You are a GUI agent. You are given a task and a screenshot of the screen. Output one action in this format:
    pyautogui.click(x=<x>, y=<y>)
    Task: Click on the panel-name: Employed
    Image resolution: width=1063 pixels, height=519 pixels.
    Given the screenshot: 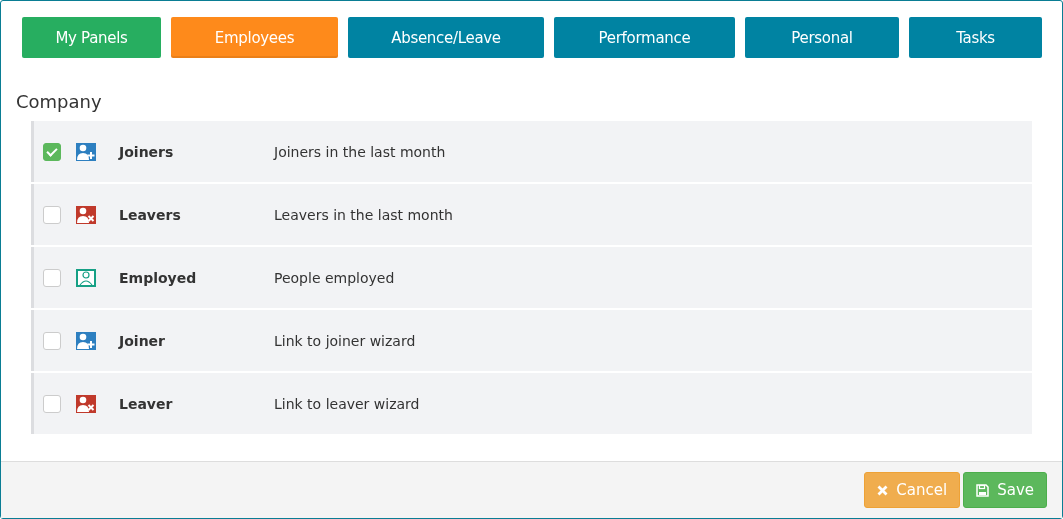 What is the action you would take?
    pyautogui.click(x=158, y=277)
    